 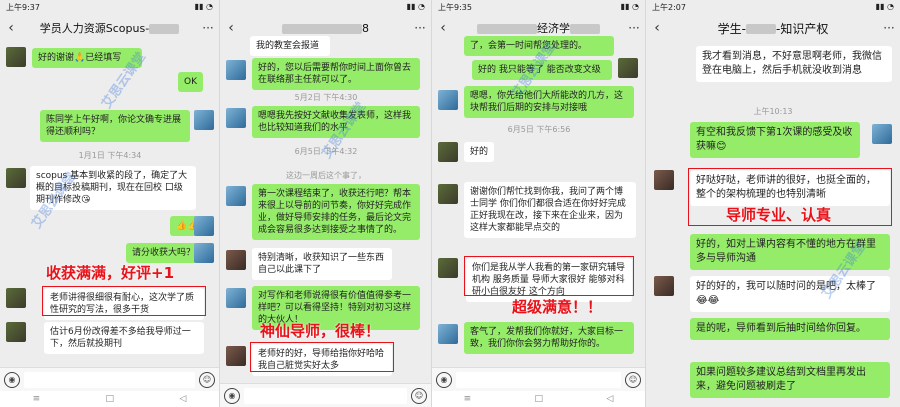 I want to click on timestamp: 上午10:13, so click(x=773, y=111).